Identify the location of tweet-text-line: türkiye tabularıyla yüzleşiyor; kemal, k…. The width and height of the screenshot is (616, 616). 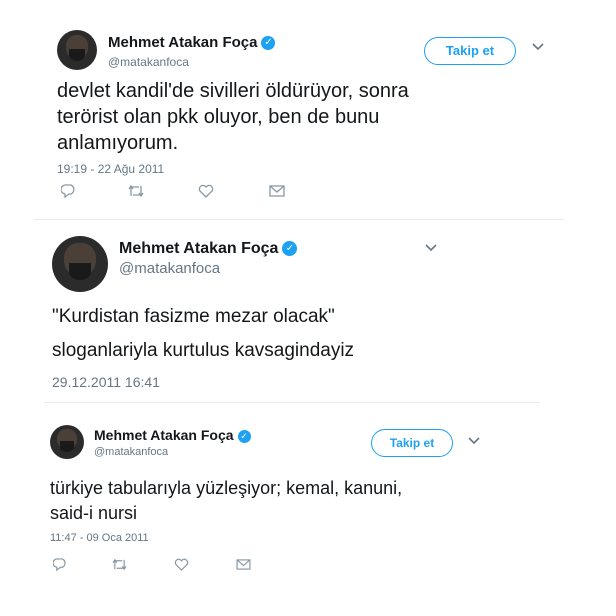
(226, 488).